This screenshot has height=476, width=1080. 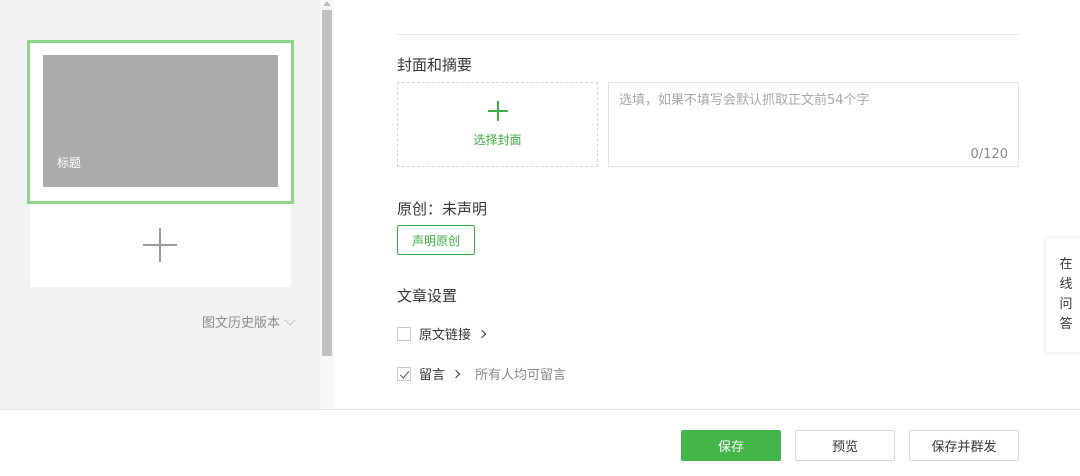 I want to click on scroll-up-arrow-icon, so click(x=327, y=3).